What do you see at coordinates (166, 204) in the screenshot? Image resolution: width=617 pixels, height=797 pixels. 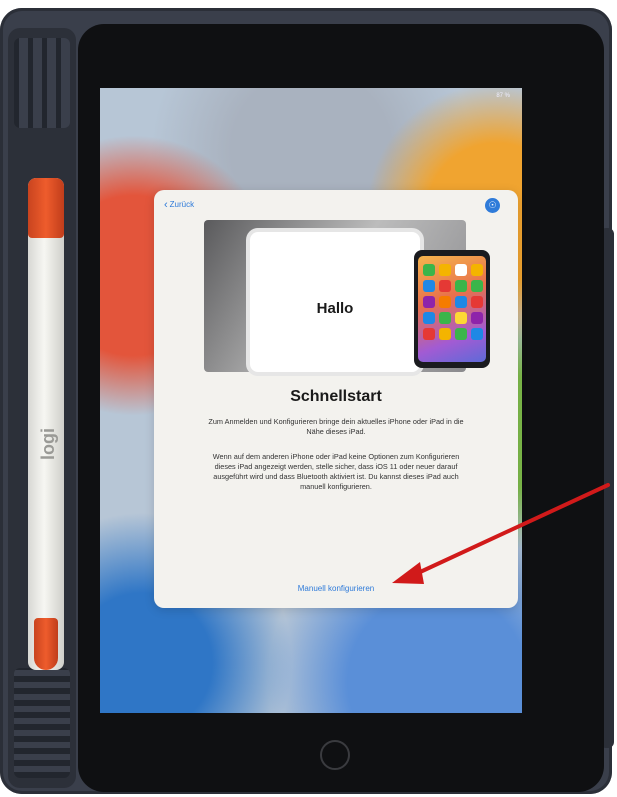 I see `chevron-left-icon: ‹` at bounding box center [166, 204].